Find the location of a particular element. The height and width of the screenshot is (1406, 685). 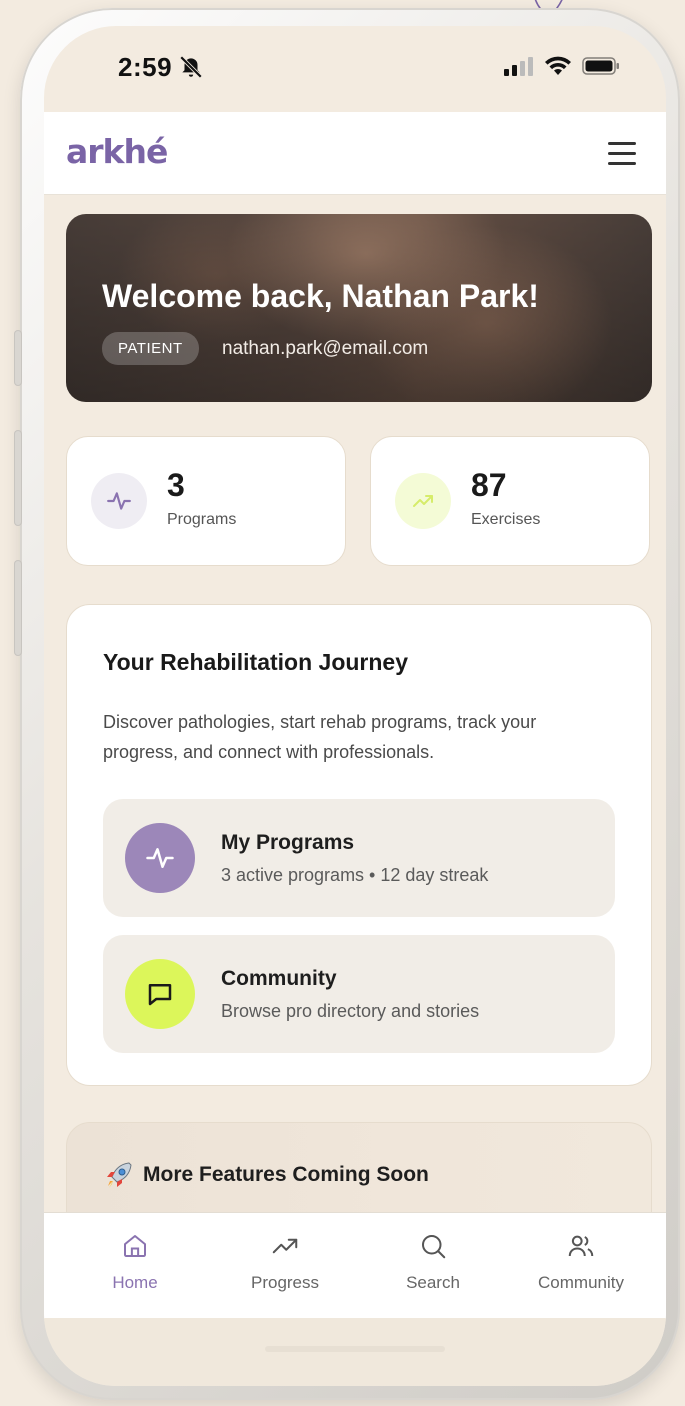

search-icon is located at coordinates (434, 1247).